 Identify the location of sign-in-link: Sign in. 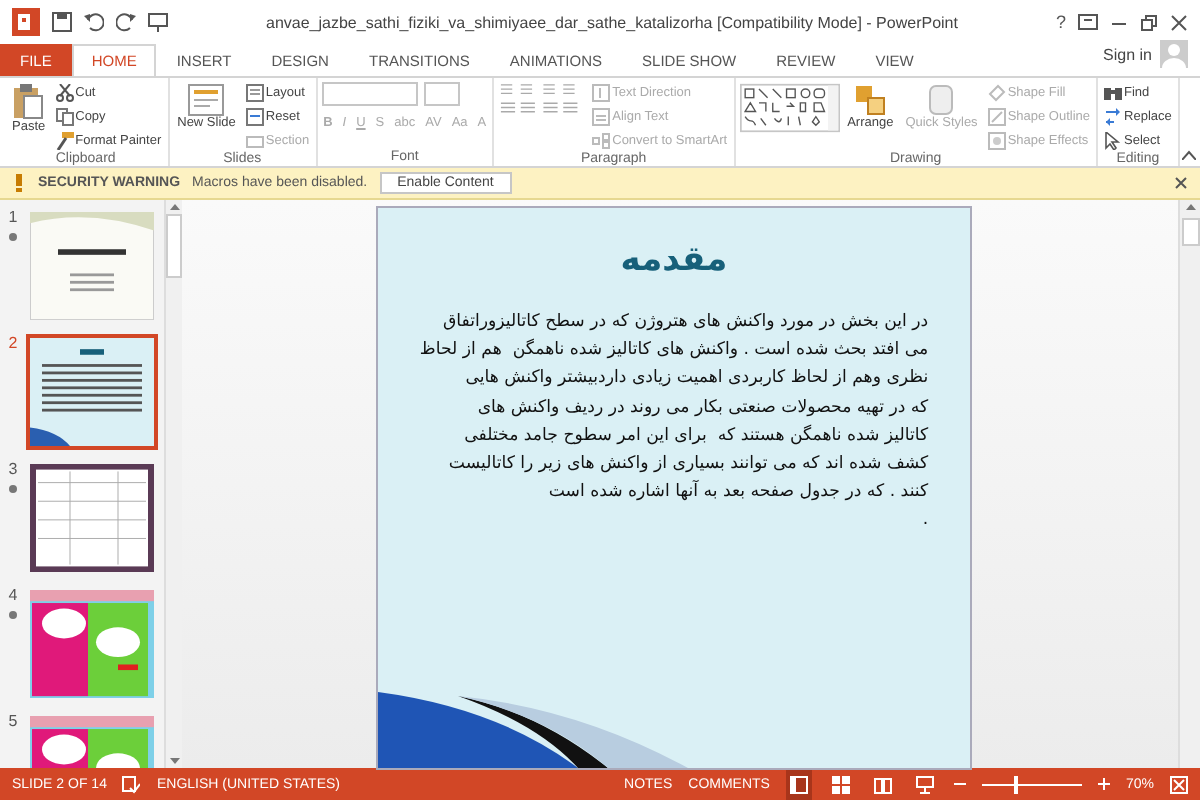
(1127, 54).